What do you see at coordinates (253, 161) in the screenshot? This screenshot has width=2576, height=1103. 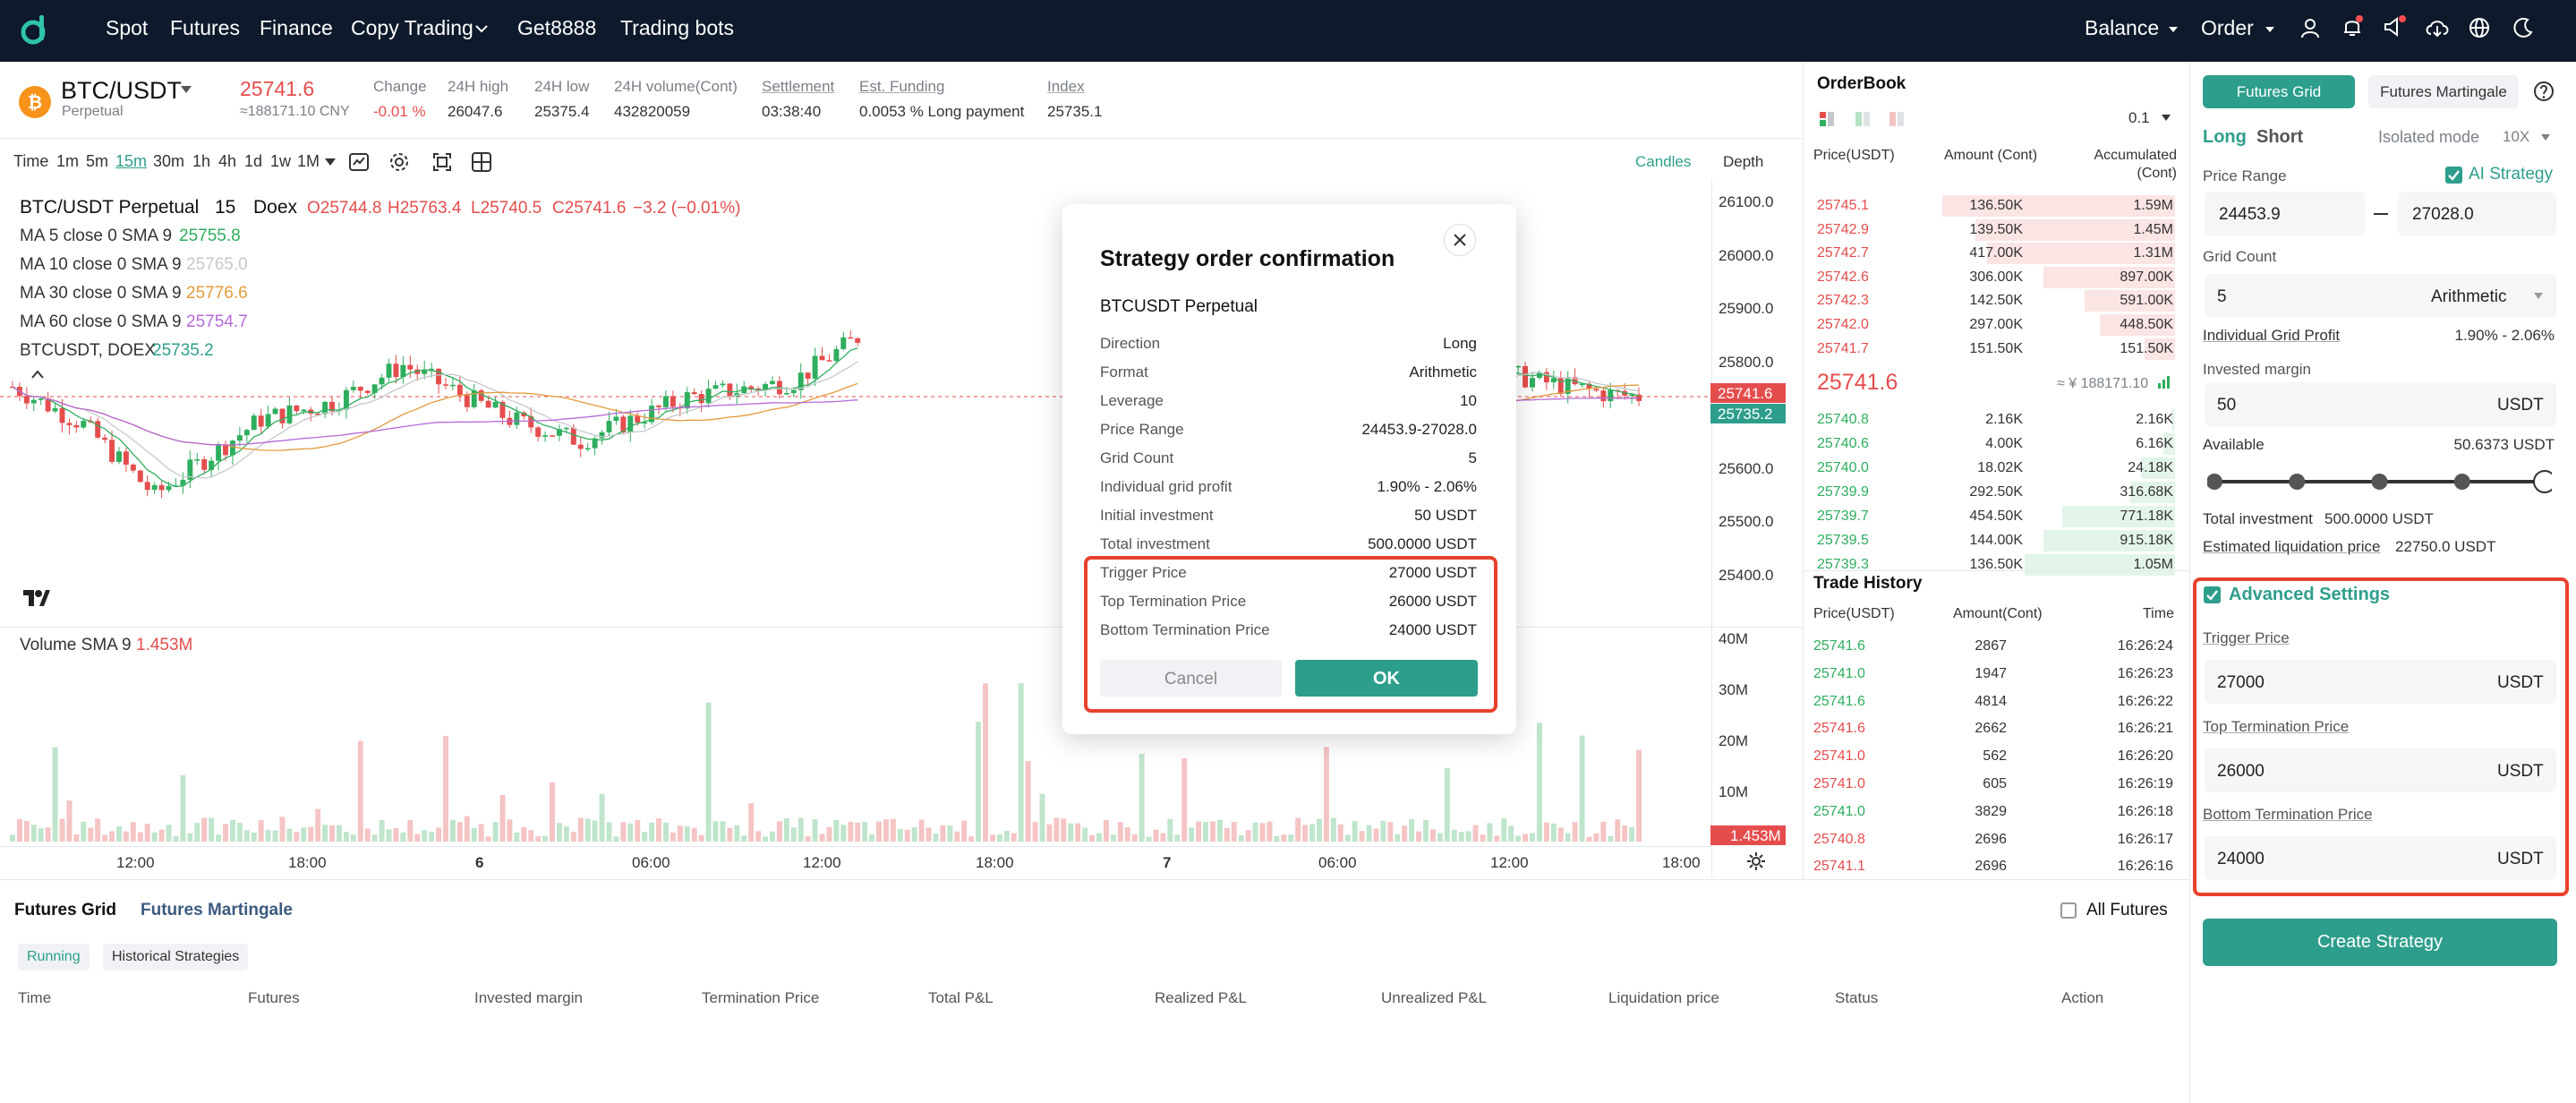 I see `tf-1d: 1d` at bounding box center [253, 161].